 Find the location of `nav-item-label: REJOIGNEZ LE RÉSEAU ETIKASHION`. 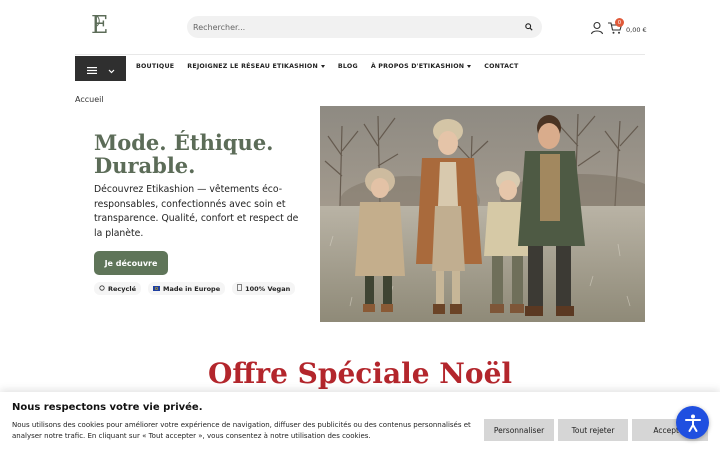

nav-item-label: REJOIGNEZ LE RÉSEAU ETIKASHION is located at coordinates (252, 66).